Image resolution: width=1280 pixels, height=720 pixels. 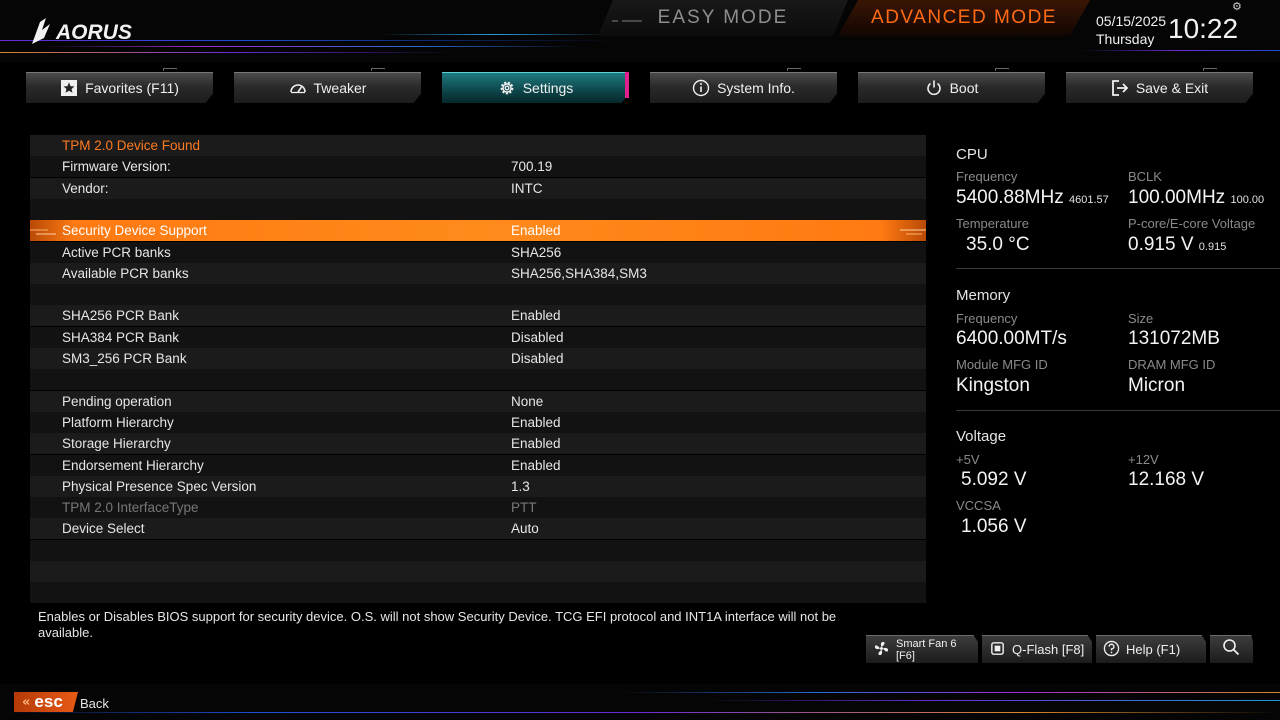 I want to click on easy-mode-label: EASY MODE, so click(x=723, y=17).